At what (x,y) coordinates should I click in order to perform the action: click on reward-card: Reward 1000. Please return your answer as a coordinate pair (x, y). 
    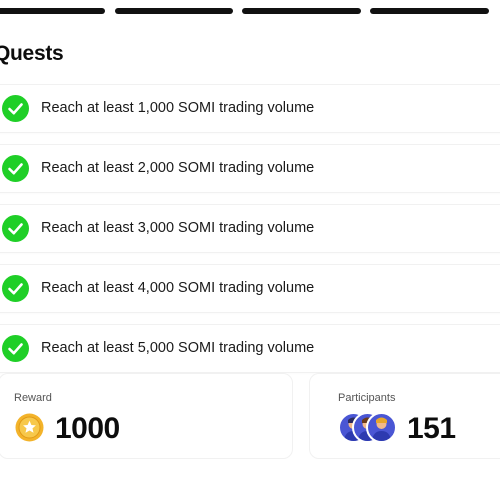
    Looking at the image, I should click on (146, 416).